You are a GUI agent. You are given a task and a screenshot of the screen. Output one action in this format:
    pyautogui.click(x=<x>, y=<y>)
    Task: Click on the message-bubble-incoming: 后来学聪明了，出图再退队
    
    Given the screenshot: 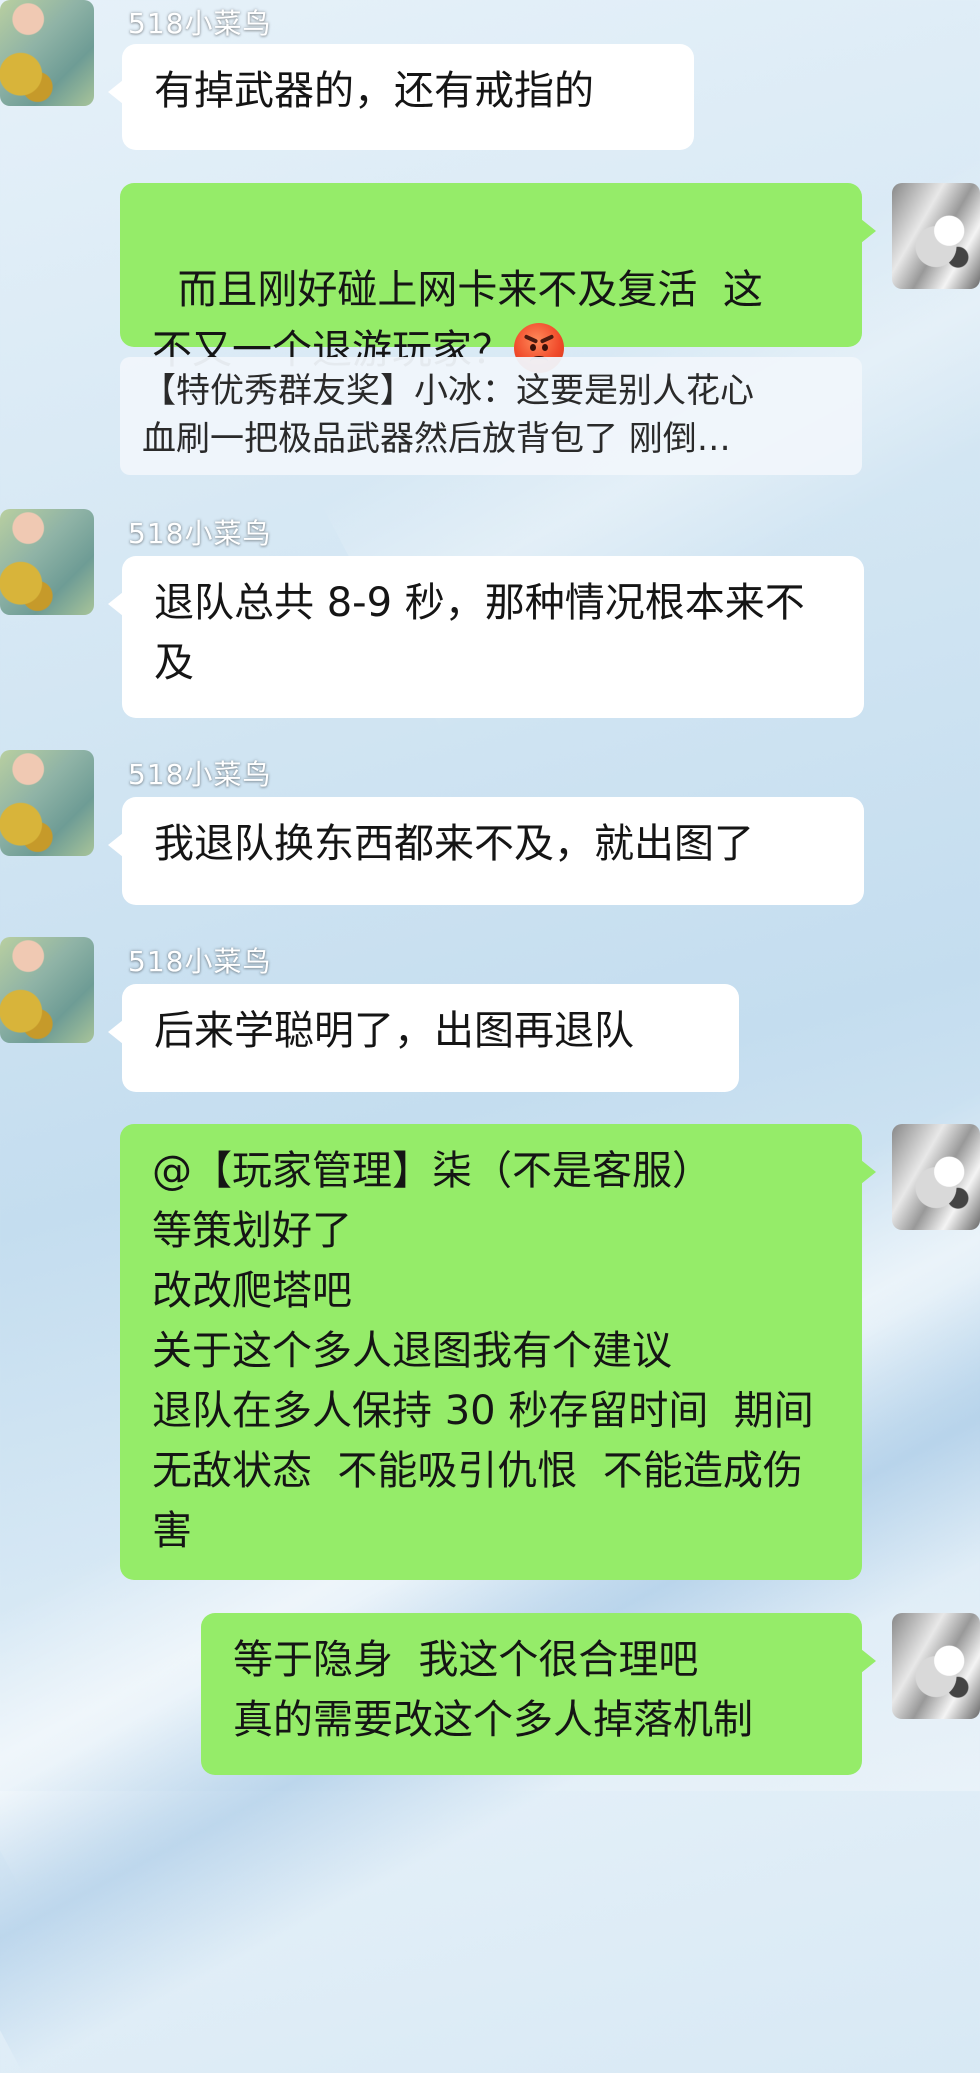 What is the action you would take?
    pyautogui.click(x=423, y=1038)
    